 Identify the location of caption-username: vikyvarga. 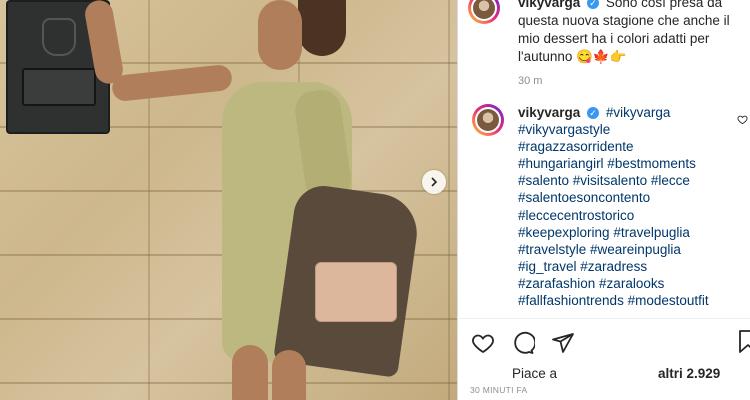
(549, 5).